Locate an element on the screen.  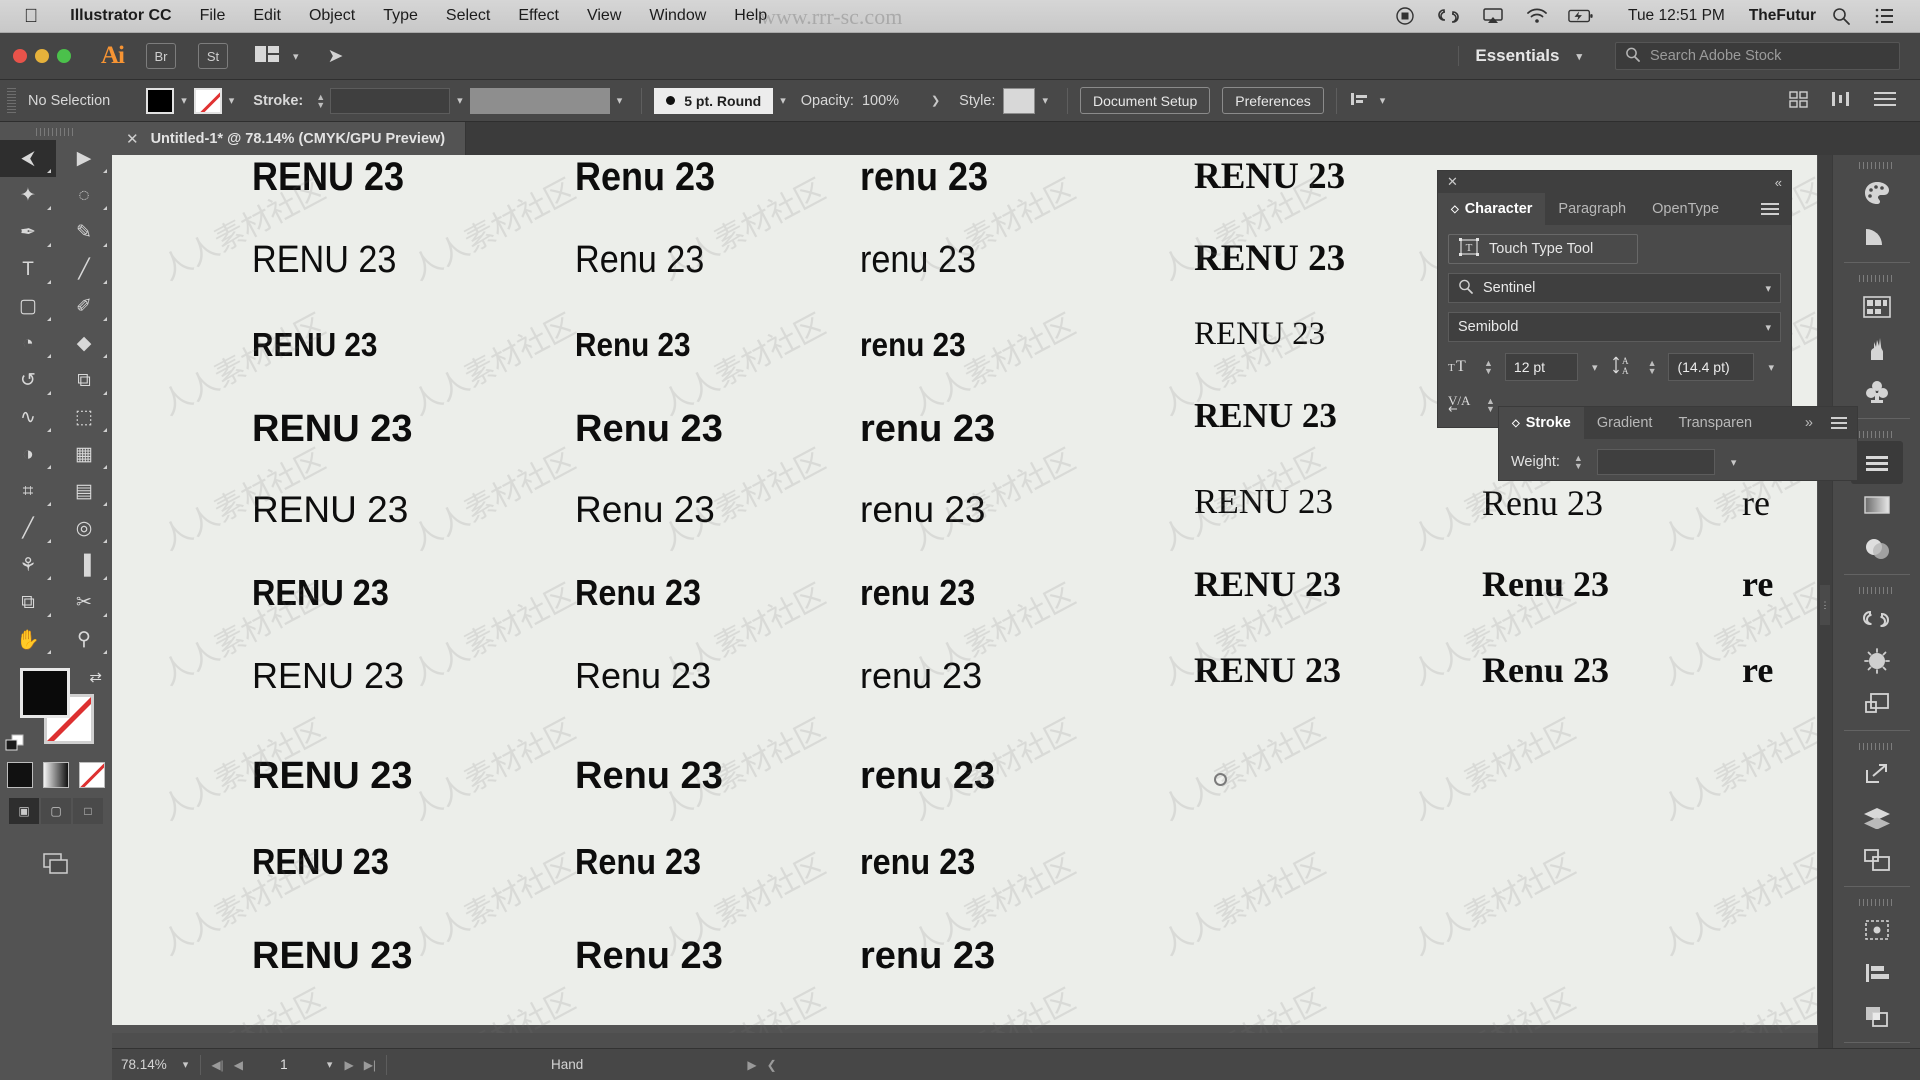
next-artboard-icon: ▶ is located at coordinates (348, 1065).